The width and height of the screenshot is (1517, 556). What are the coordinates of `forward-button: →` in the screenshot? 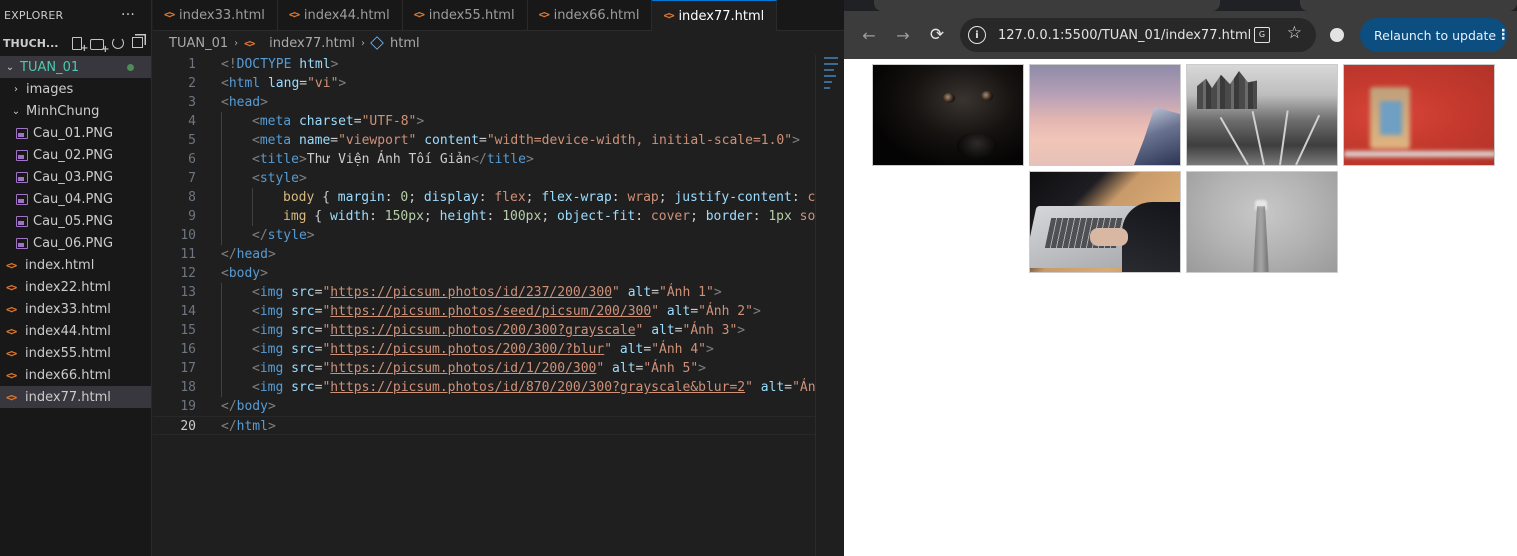 It's located at (903, 35).